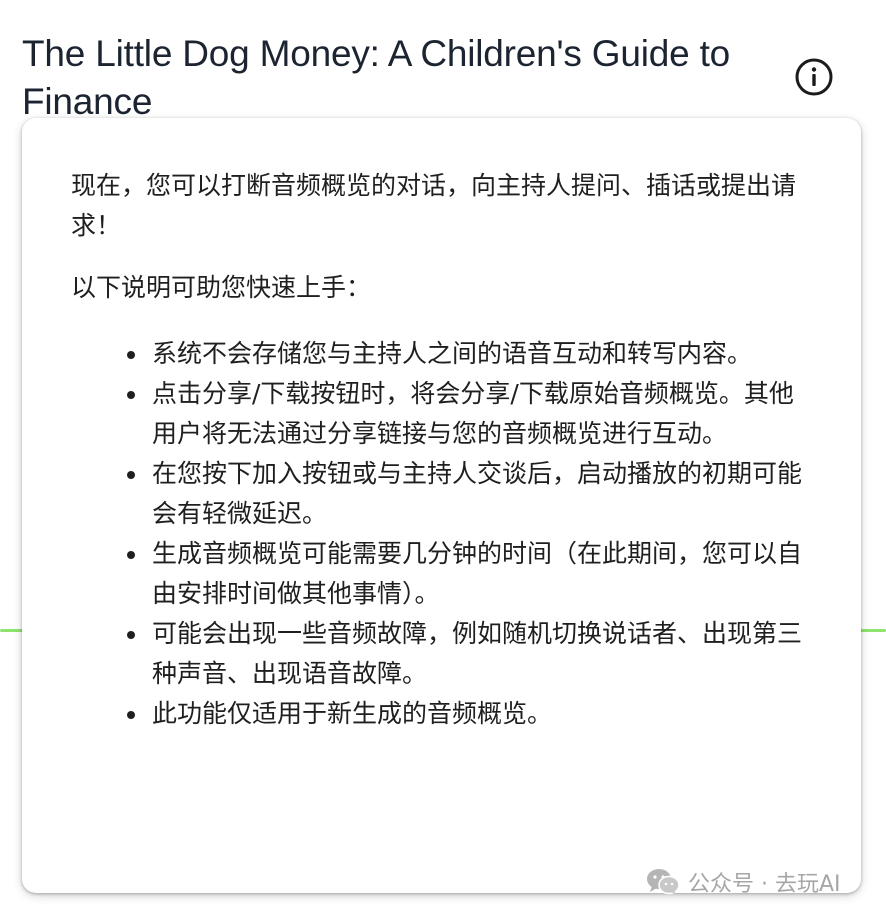 Image resolution: width=886 pixels, height=916 pixels. What do you see at coordinates (470, 654) in the screenshot?
I see `list-item: 可能会出现一些音频故障，例如随机切换说话者、出现第三种声音、出现语音故障。` at bounding box center [470, 654].